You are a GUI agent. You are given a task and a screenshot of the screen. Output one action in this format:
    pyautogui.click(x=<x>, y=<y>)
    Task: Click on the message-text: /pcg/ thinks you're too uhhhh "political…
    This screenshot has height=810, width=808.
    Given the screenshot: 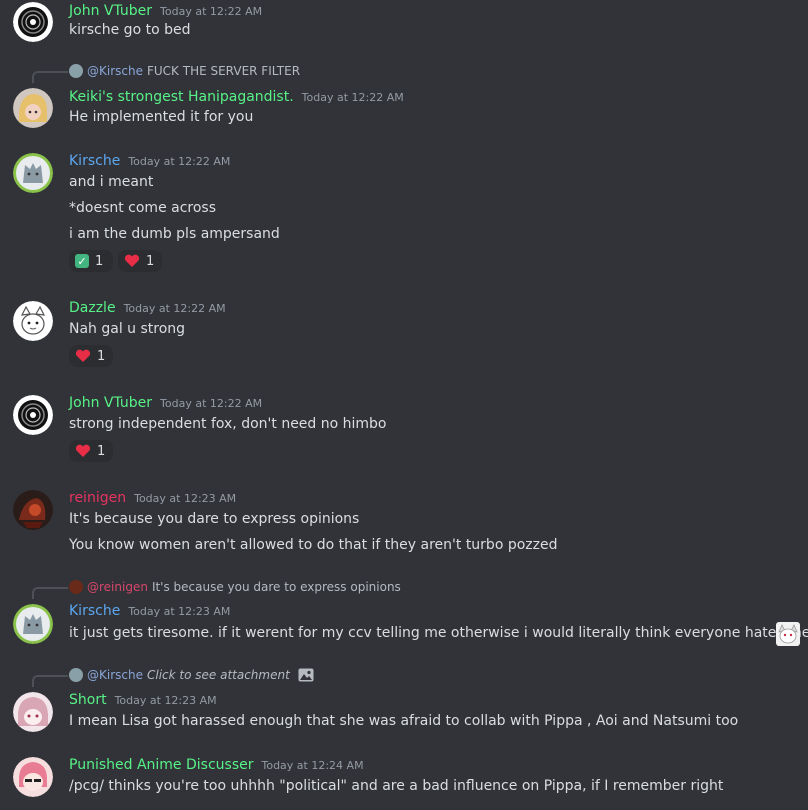 What is the action you would take?
    pyautogui.click(x=396, y=786)
    